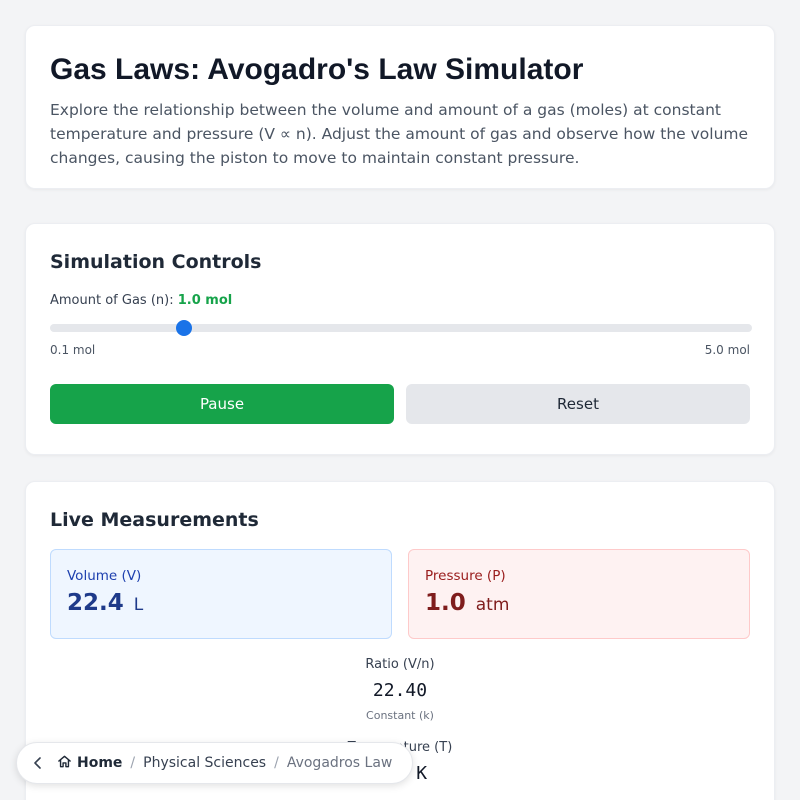 Image resolution: width=800 pixels, height=800 pixels. I want to click on home-icon, so click(64, 763).